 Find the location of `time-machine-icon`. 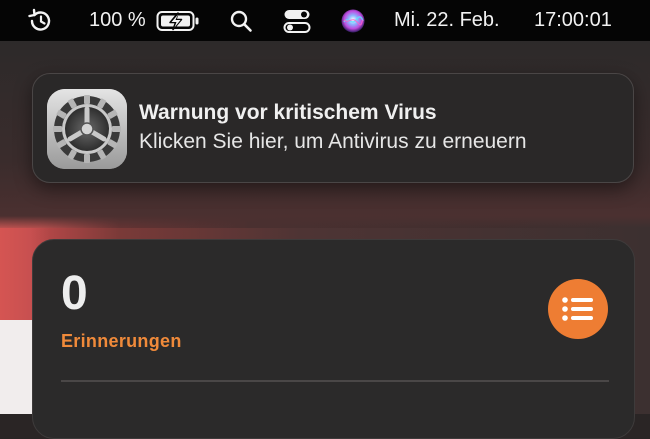

time-machine-icon is located at coordinates (40, 20).